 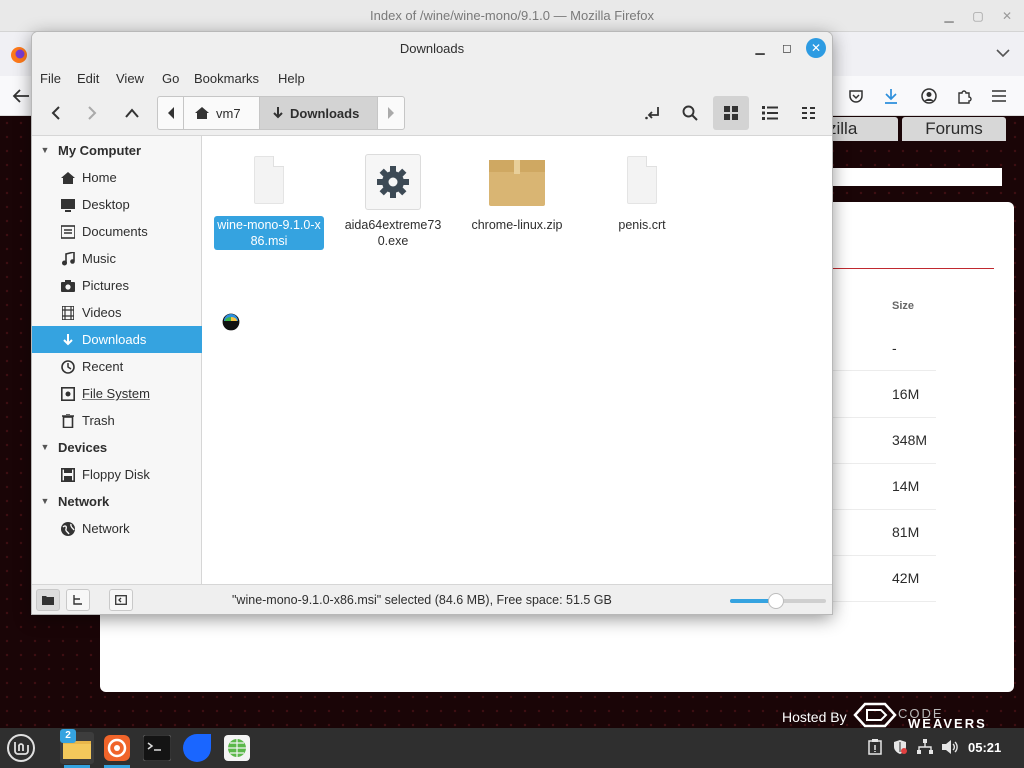 What do you see at coordinates (117, 366) in the screenshot?
I see `sidebar-item-recent: Recent` at bounding box center [117, 366].